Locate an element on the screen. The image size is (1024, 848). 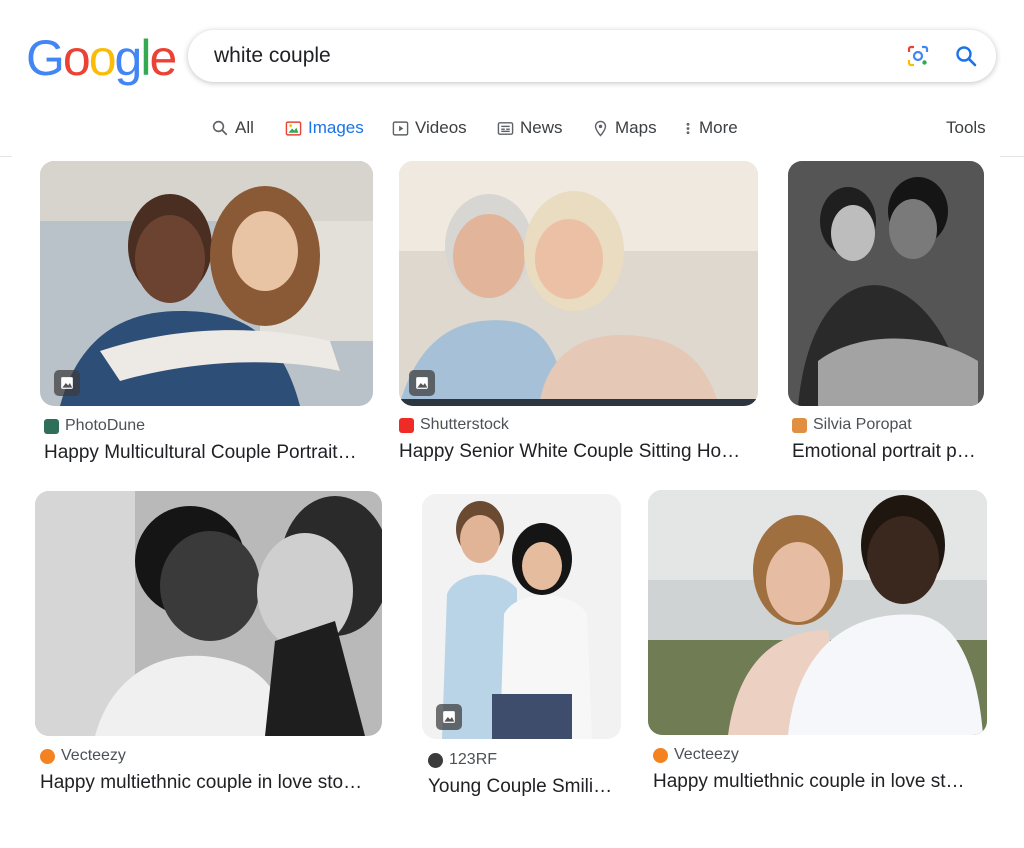
logo-letter: G is located at coordinates (45, 58).